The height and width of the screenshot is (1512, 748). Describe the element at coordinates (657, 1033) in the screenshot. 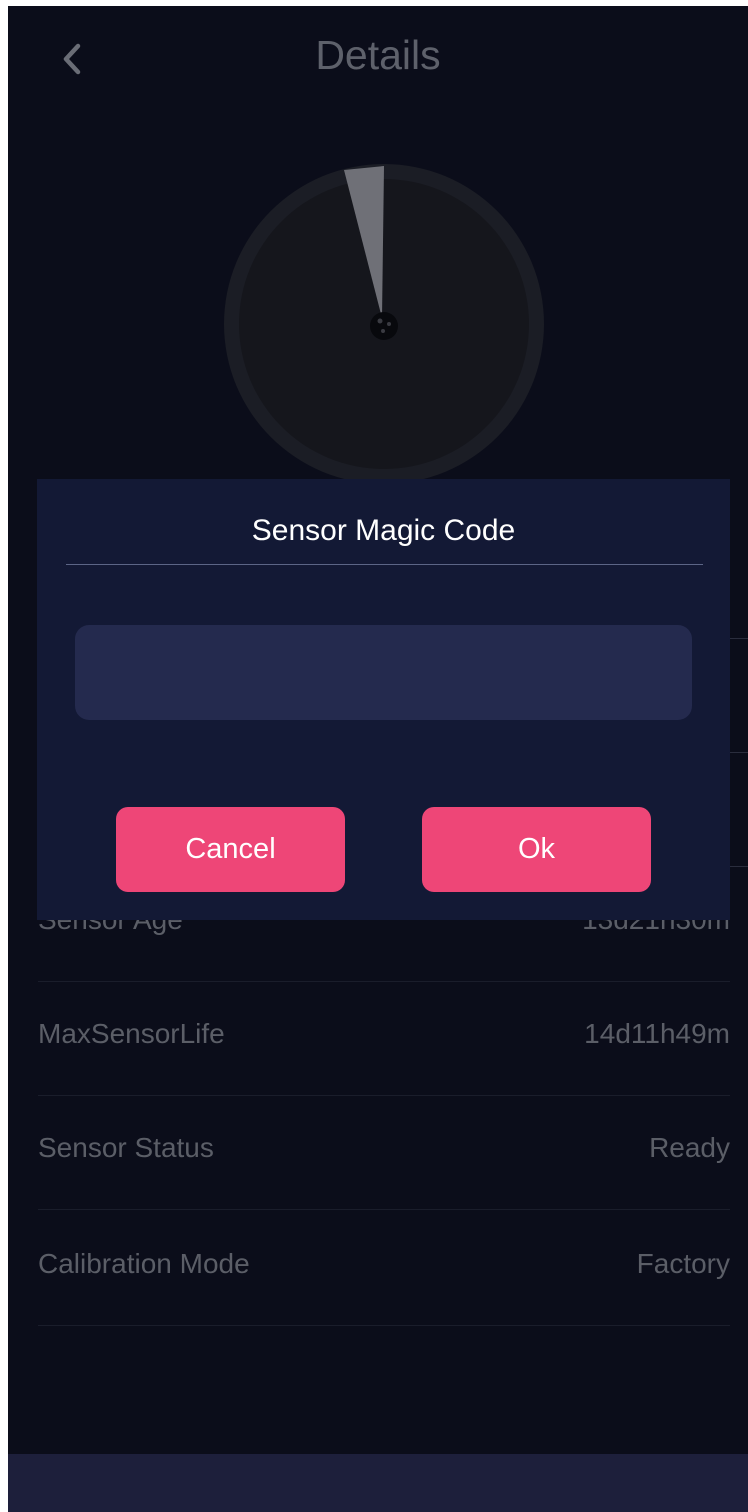

I see `detail-value: 14d11h49m` at that location.